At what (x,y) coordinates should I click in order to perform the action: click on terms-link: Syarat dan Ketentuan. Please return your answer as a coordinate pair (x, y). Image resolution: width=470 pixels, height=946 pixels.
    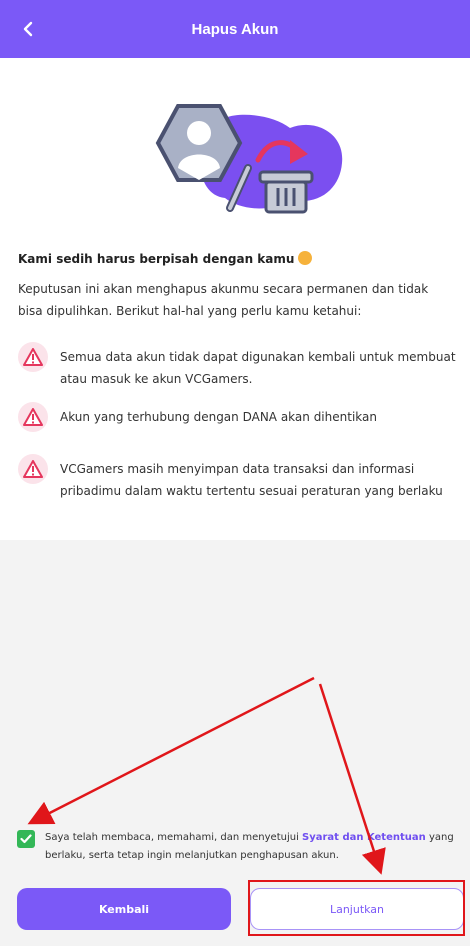
    Looking at the image, I should click on (364, 837).